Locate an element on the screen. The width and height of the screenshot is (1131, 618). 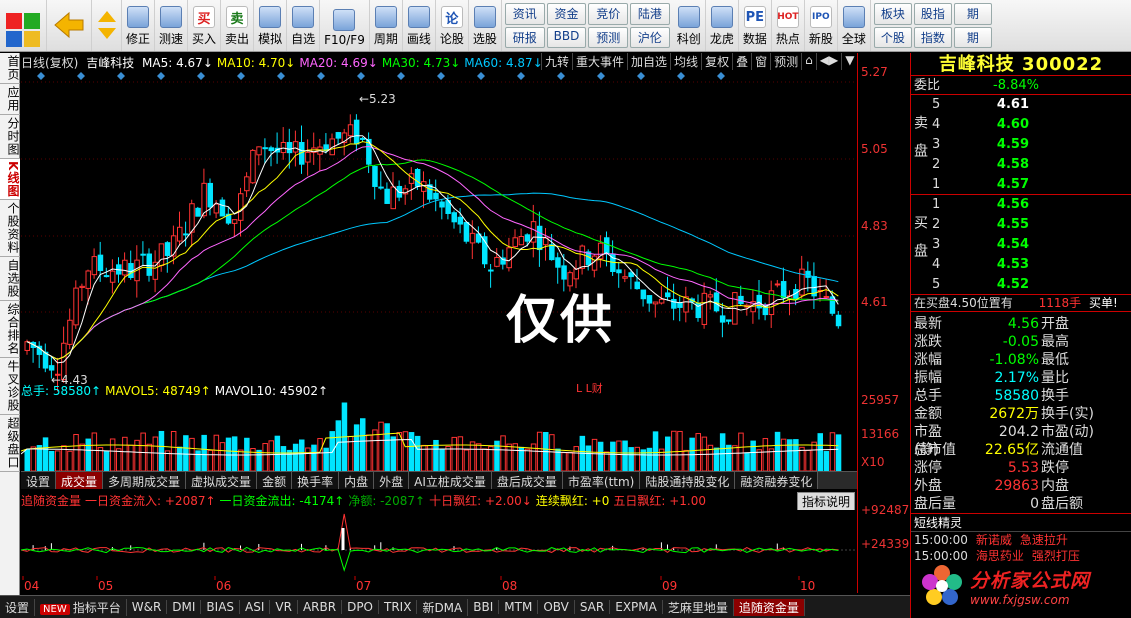
stat-label: 市盈(静) is located at coordinates (928, 441).